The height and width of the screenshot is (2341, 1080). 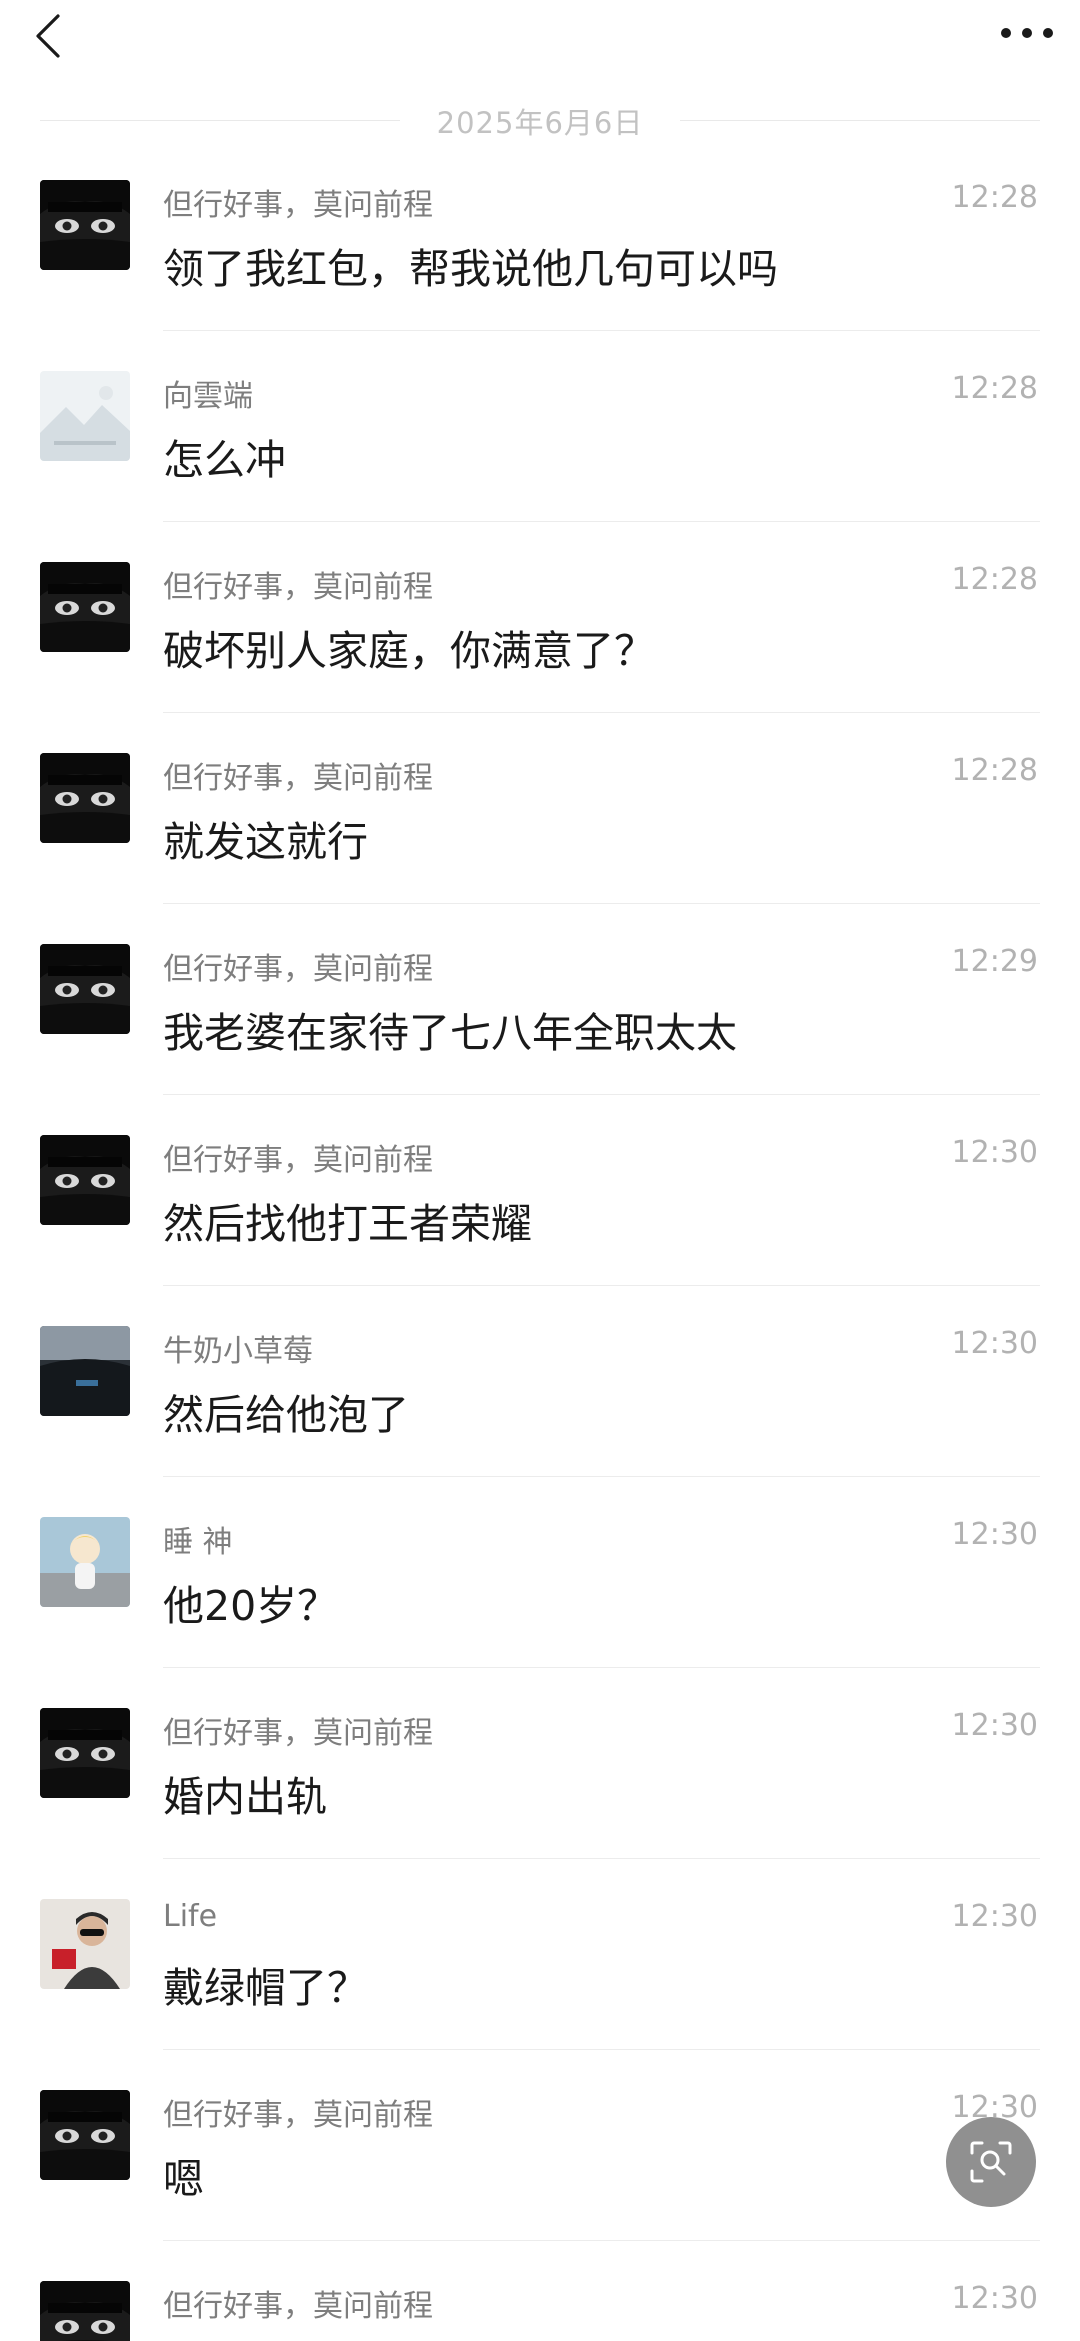 What do you see at coordinates (208, 396) in the screenshot?
I see `sender-name: 向雲端` at bounding box center [208, 396].